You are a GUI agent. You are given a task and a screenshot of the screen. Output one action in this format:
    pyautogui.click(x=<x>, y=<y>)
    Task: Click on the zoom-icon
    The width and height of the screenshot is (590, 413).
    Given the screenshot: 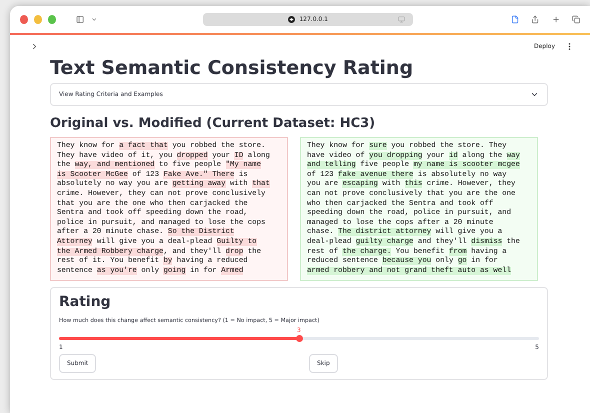 What is the action you would take?
    pyautogui.click(x=52, y=19)
    